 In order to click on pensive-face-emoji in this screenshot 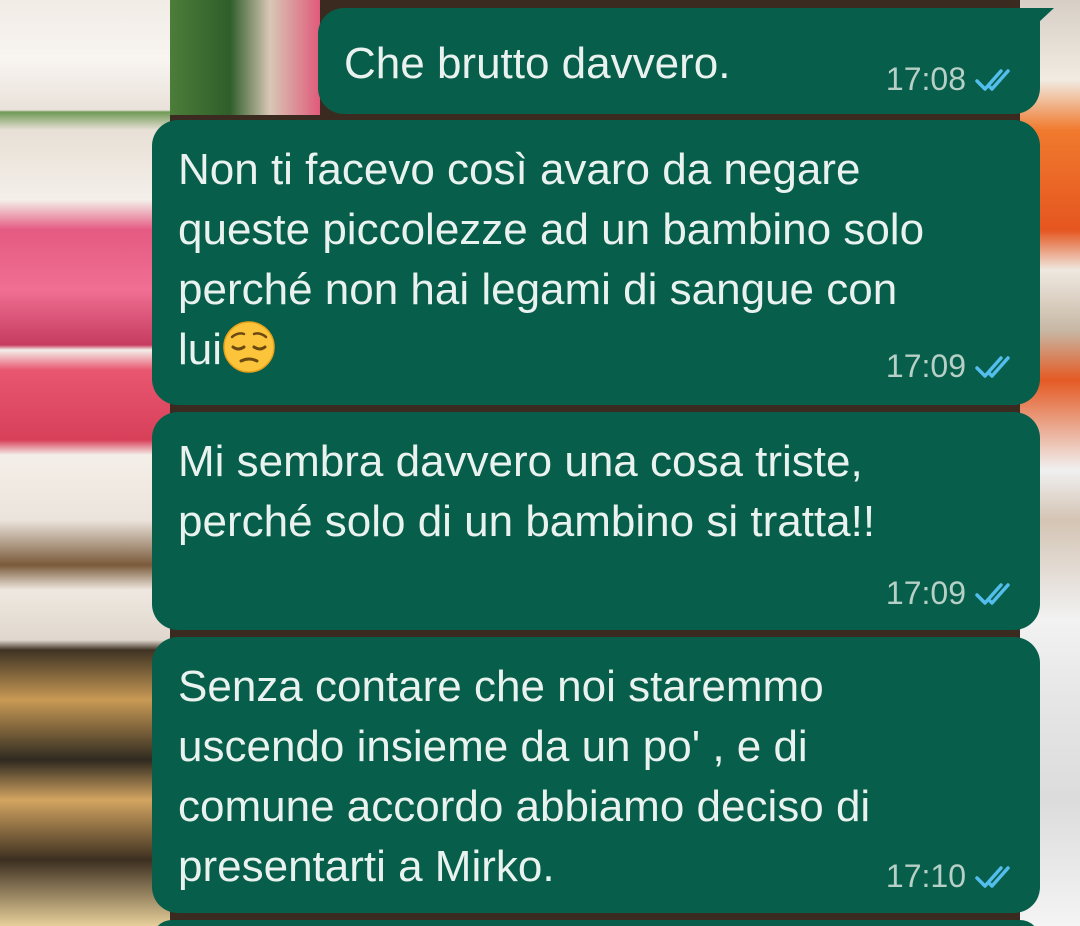, I will do `click(249, 347)`.